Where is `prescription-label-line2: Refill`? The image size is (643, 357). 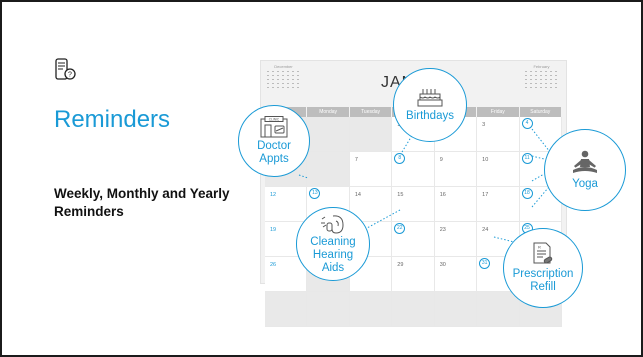 prescription-label-line2: Refill is located at coordinates (543, 287).